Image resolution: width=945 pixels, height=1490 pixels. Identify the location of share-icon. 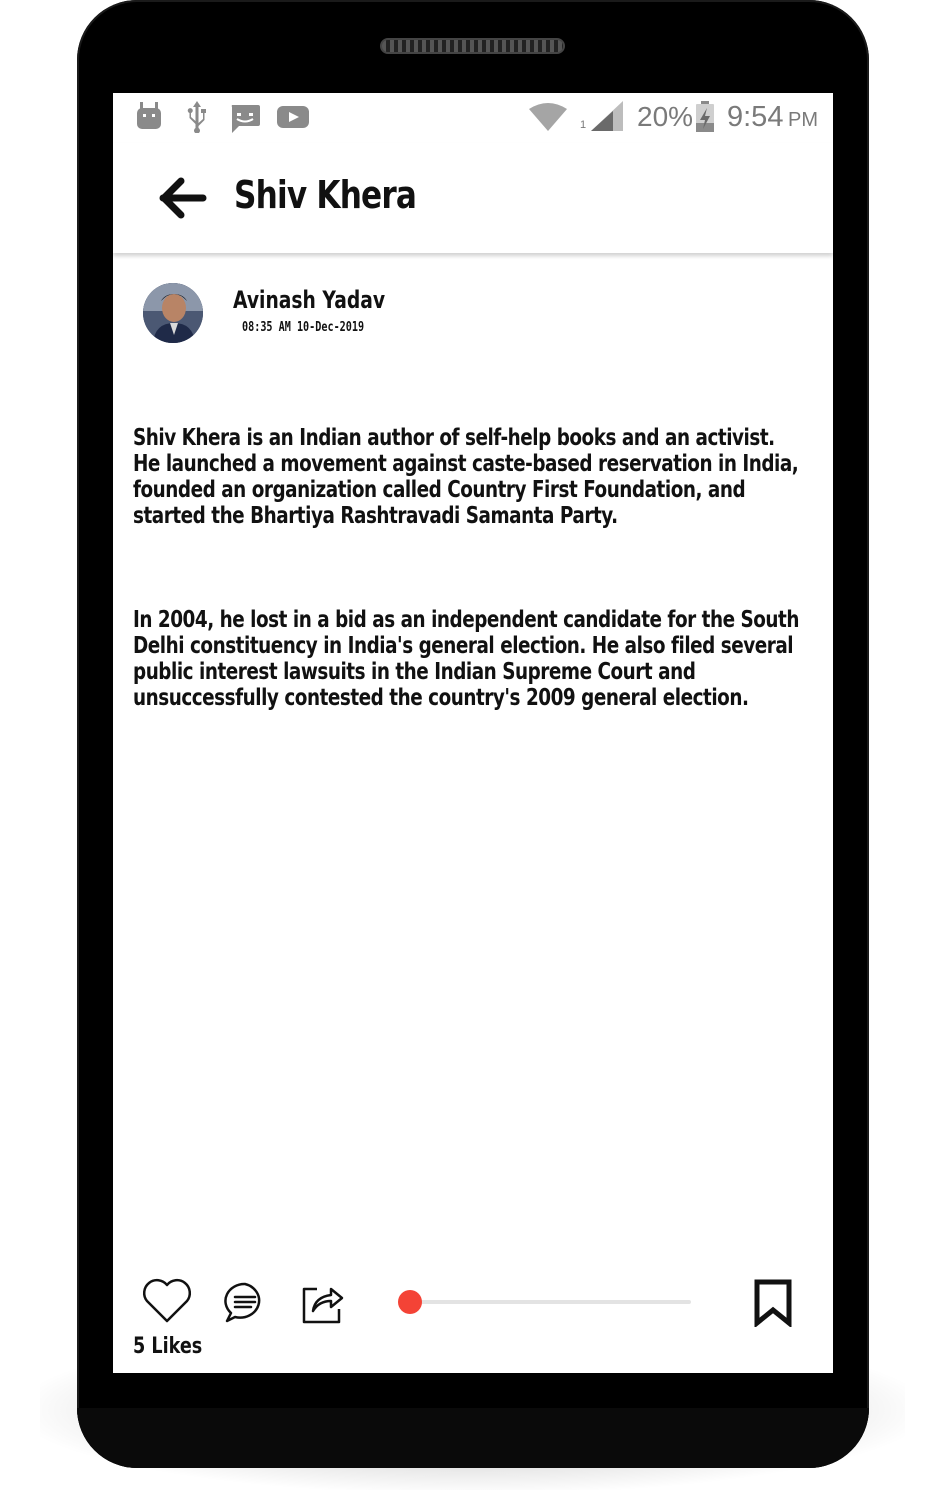
(323, 1305).